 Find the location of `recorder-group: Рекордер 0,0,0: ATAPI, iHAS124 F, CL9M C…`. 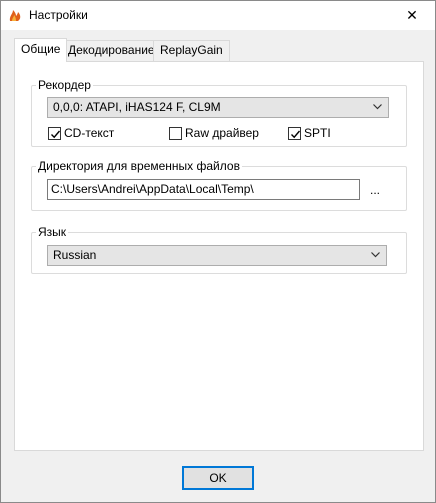

recorder-group: Рекордер 0,0,0: ATAPI, iHAS124 F, CL9M C… is located at coordinates (219, 112).